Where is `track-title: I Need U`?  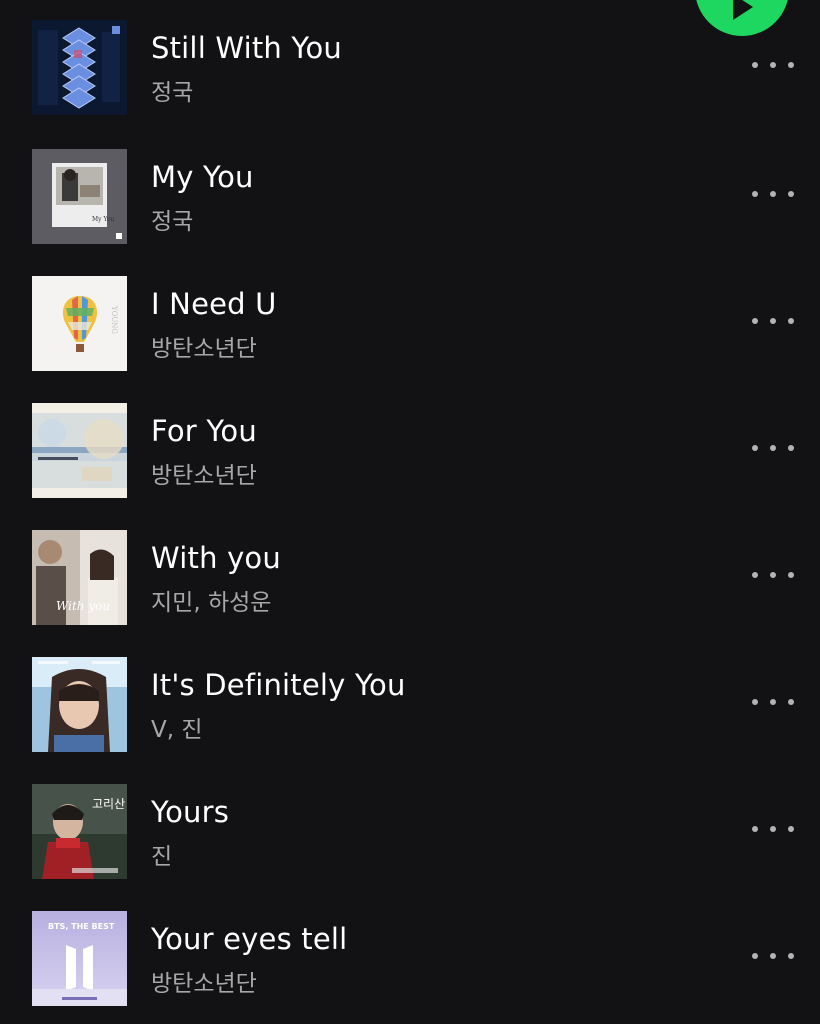
track-title: I Need U is located at coordinates (214, 304).